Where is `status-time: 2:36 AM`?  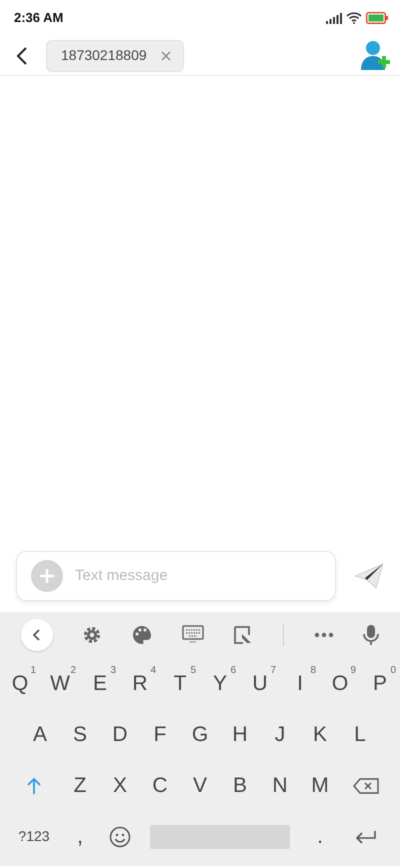 status-time: 2:36 AM is located at coordinates (39, 18).